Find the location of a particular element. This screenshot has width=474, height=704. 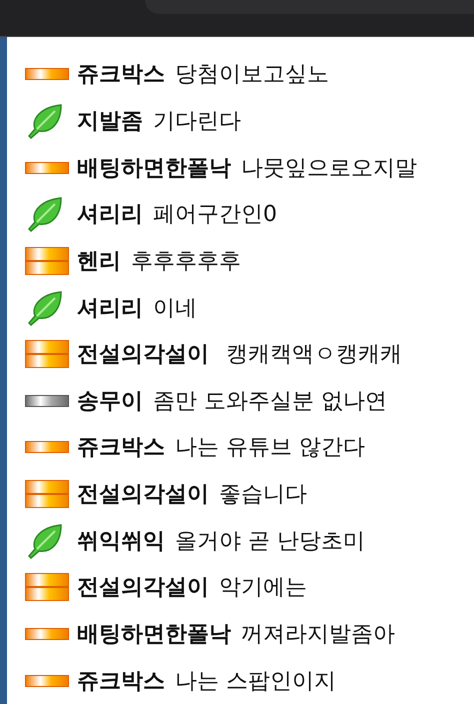

chat-message: 좀만 도와주실분 없나연 is located at coordinates (270, 402).